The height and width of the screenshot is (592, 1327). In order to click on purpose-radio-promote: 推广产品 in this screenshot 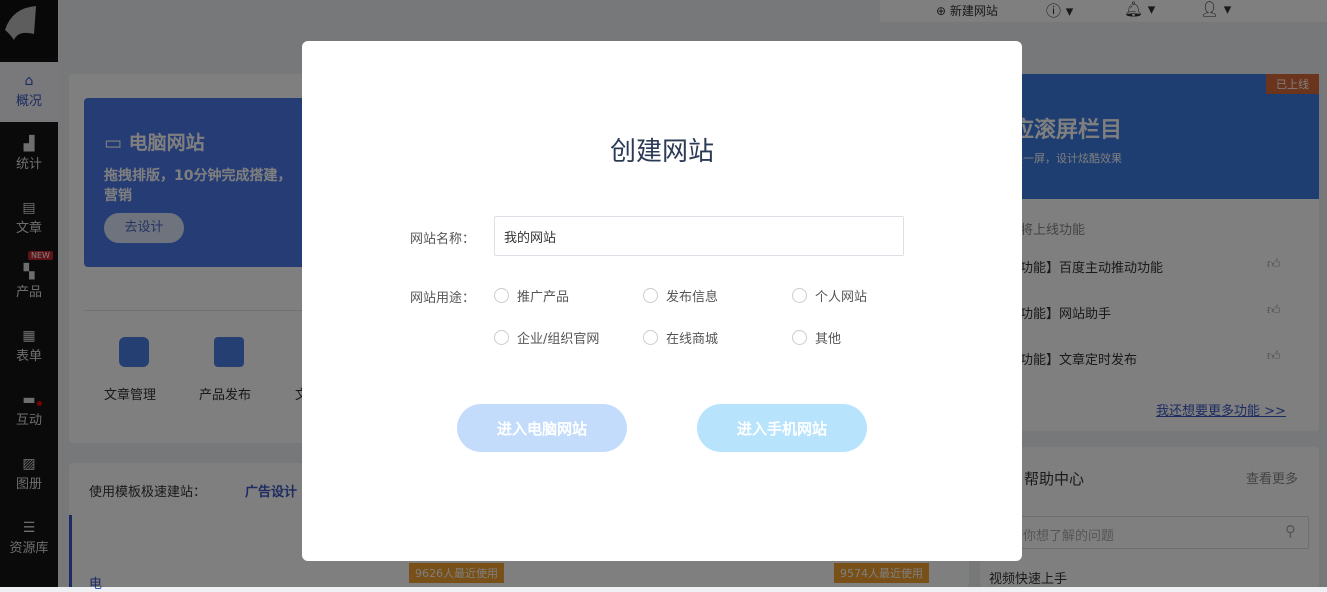, I will do `click(531, 295)`.